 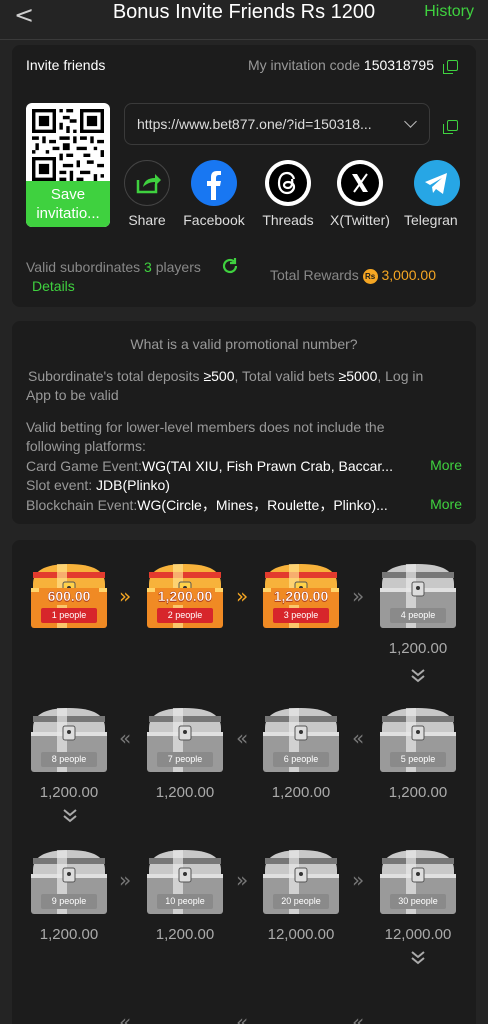 What do you see at coordinates (185, 894) in the screenshot?
I see `reward-chest: 10 people 1,200.00` at bounding box center [185, 894].